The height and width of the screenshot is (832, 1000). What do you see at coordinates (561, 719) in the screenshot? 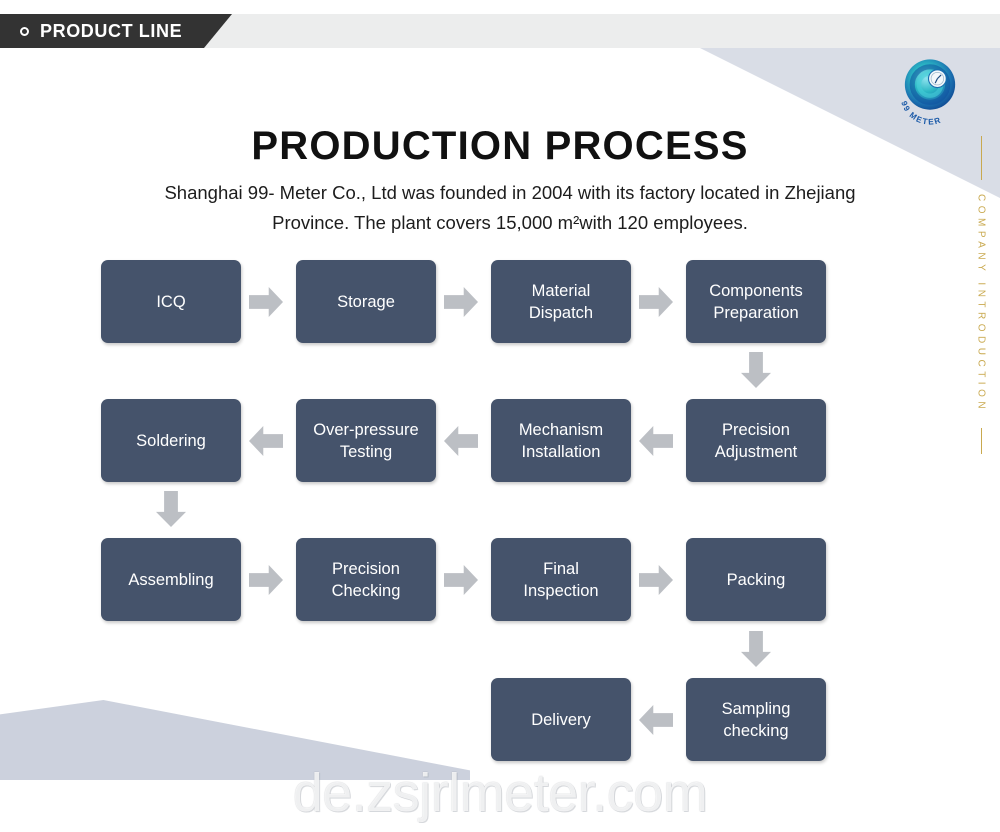
I see `process-node: Delivery` at bounding box center [561, 719].